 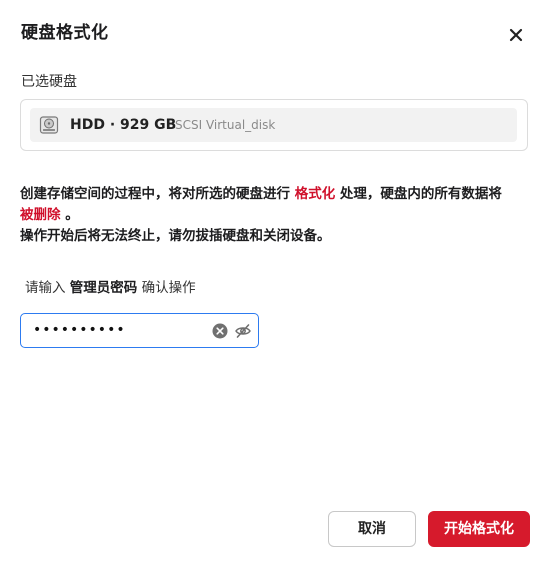 I want to click on warning-text-2: 处理，硬盘内的所有数据将, so click(x=418, y=194).